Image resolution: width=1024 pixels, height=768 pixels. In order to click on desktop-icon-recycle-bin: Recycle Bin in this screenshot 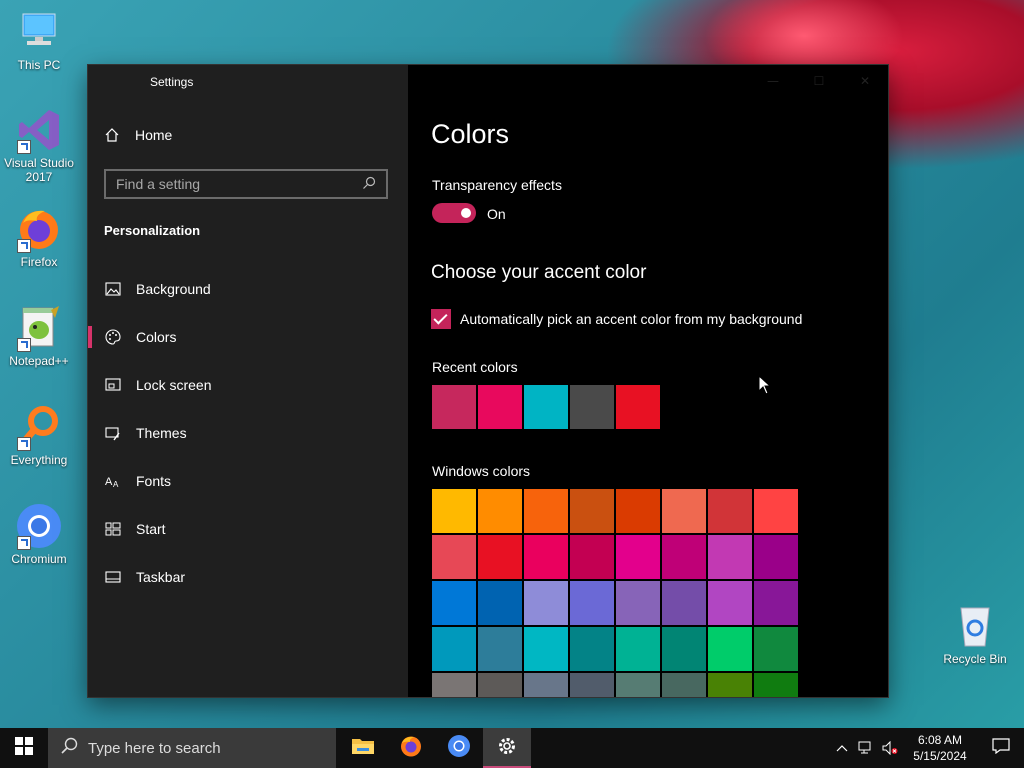, I will do `click(975, 634)`.